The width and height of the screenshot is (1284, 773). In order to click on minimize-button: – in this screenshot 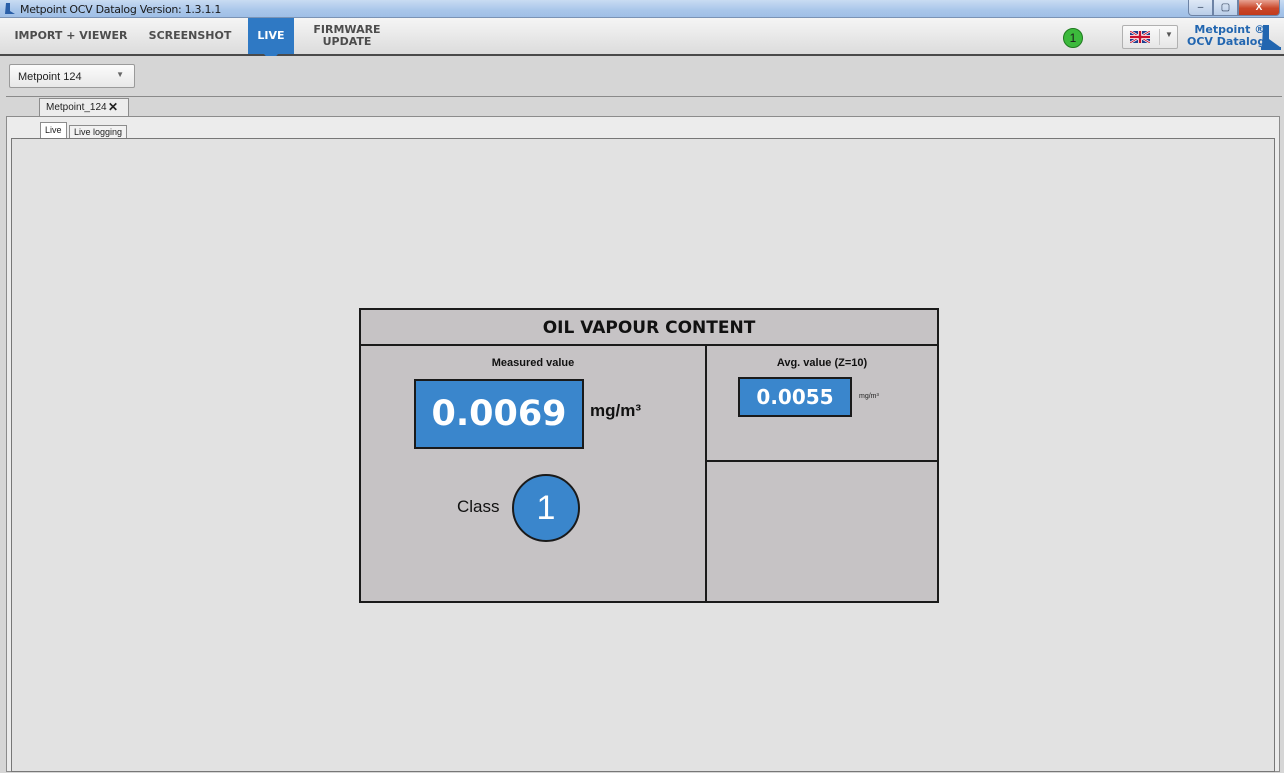, I will do `click(1200, 8)`.